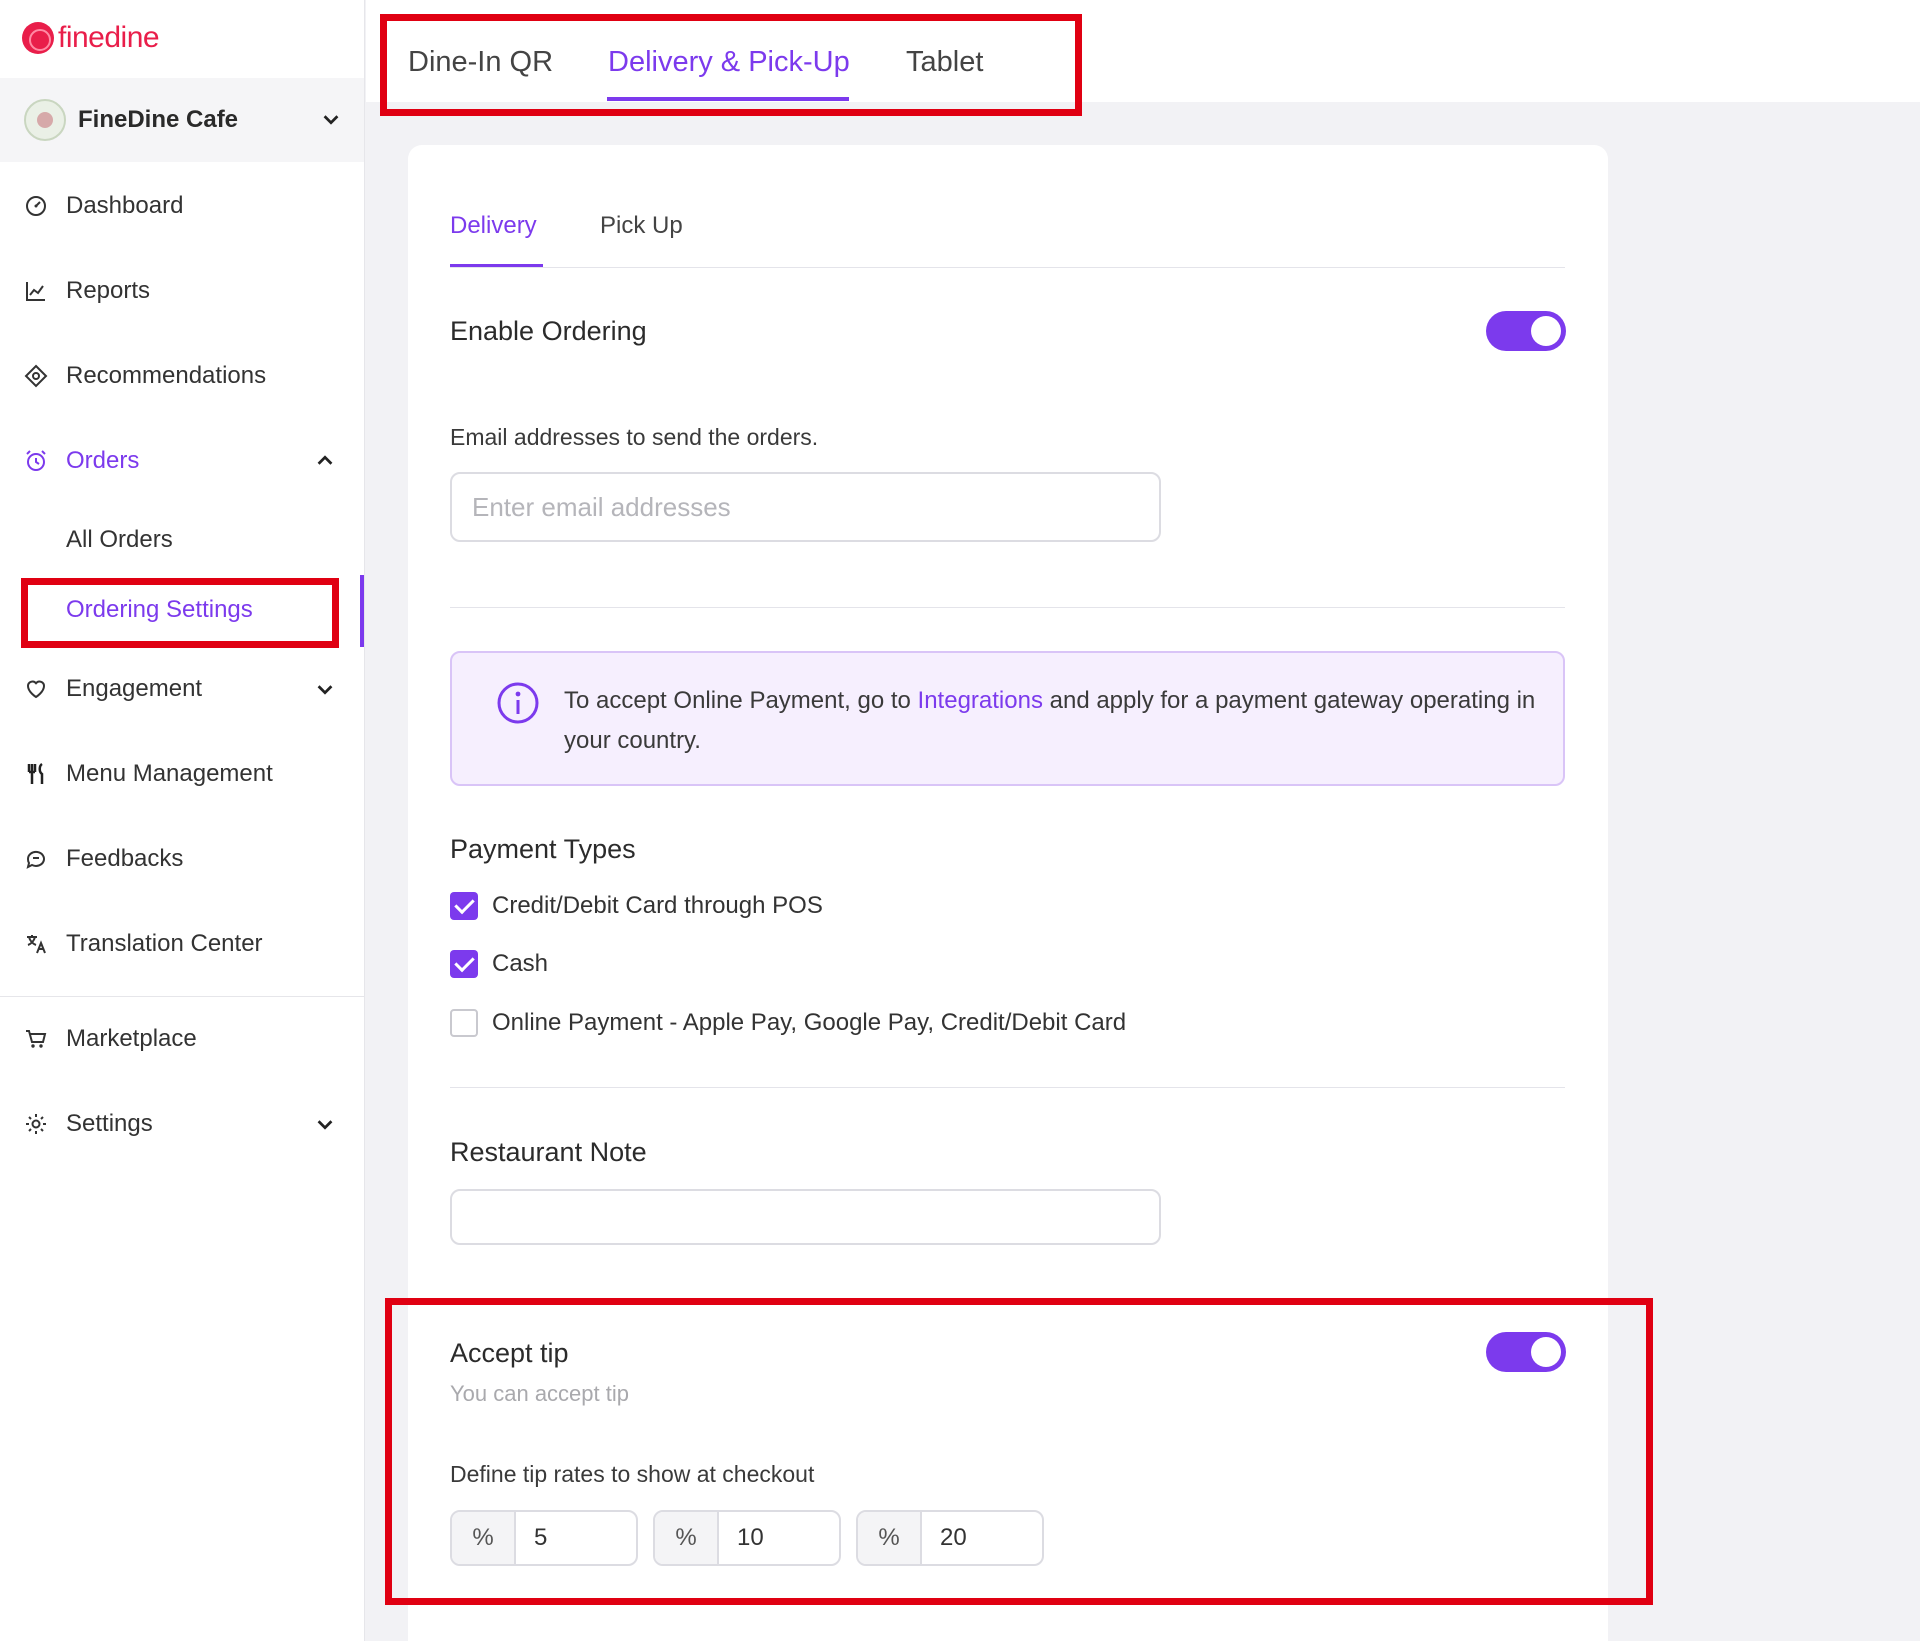 The height and width of the screenshot is (1641, 1920). Describe the element at coordinates (35, 773) in the screenshot. I see `fork-knife-icon` at that location.